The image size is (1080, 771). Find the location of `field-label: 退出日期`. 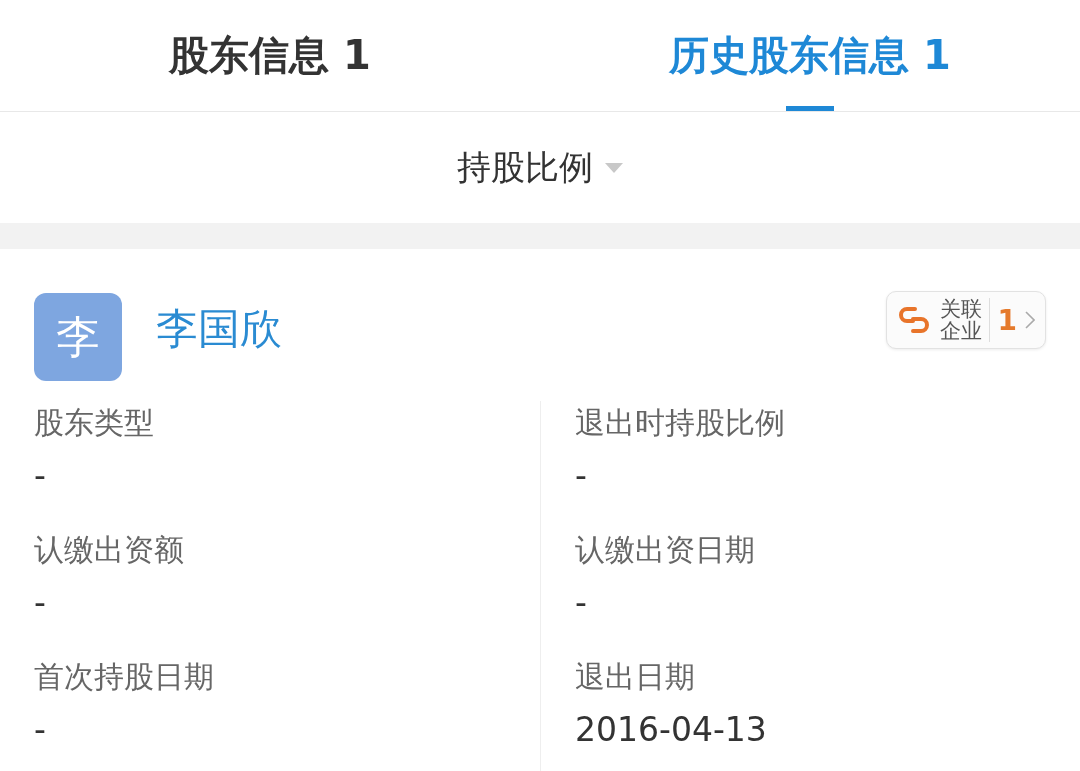

field-label: 退出日期 is located at coordinates (635, 677).